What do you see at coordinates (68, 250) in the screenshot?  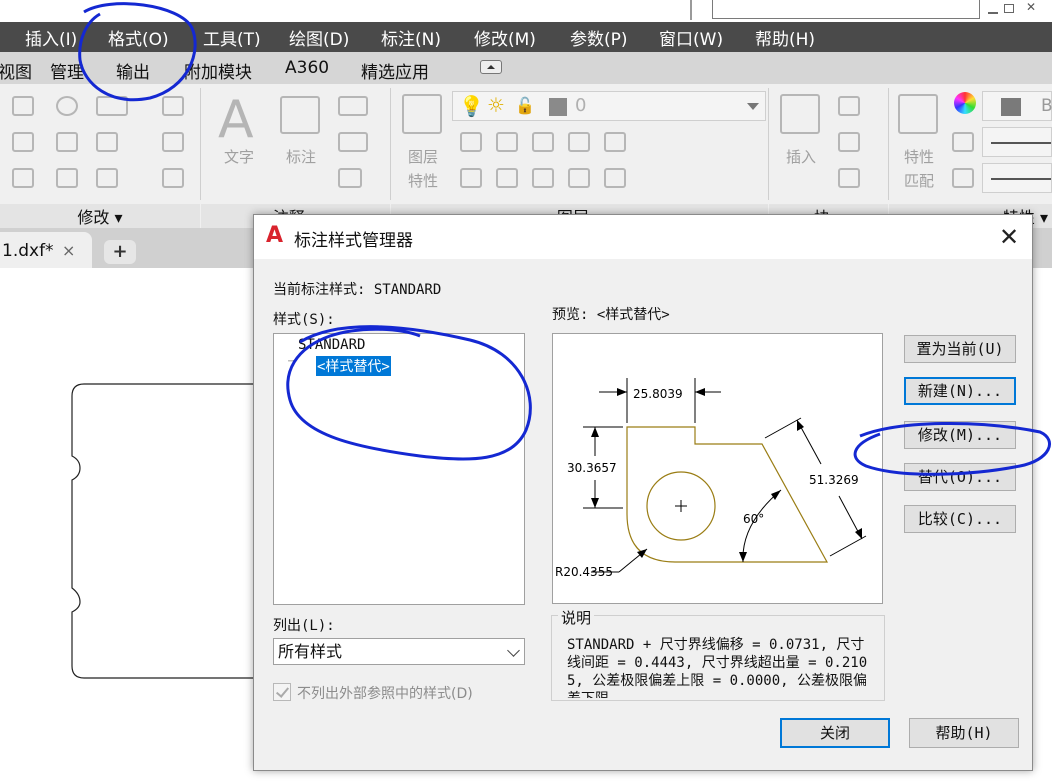 I see `close-icon: ×` at bounding box center [68, 250].